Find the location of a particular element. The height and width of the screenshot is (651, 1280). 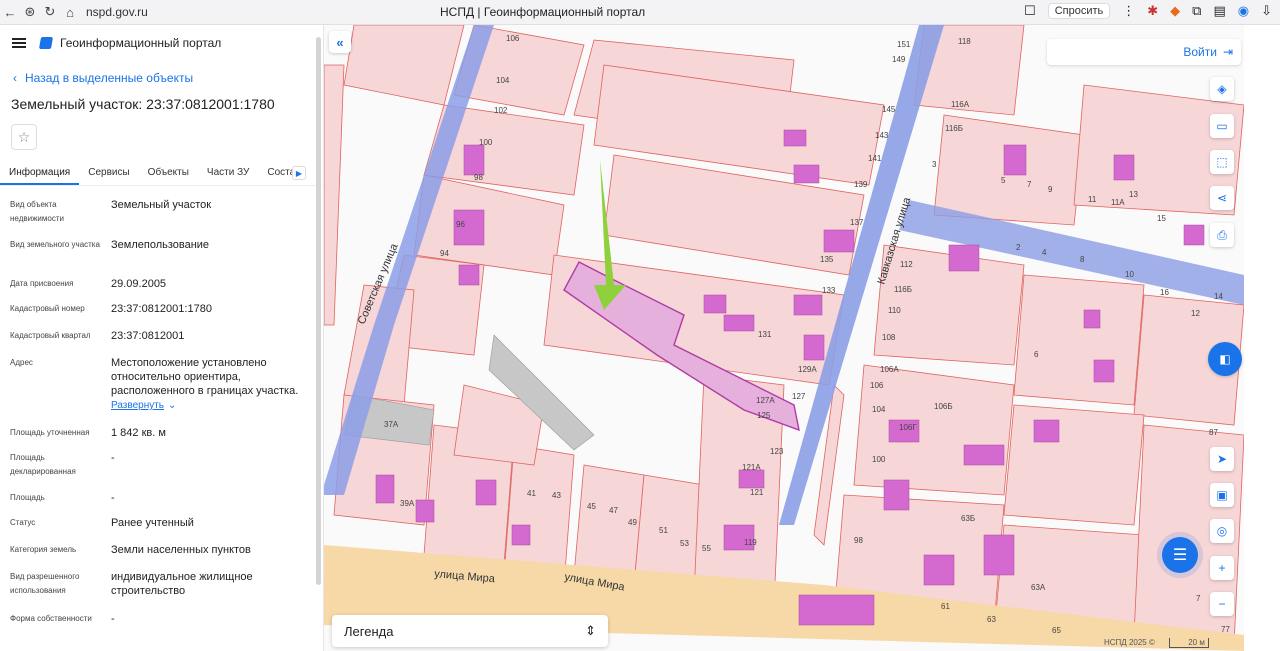

house-number: 121А is located at coordinates (751, 467).